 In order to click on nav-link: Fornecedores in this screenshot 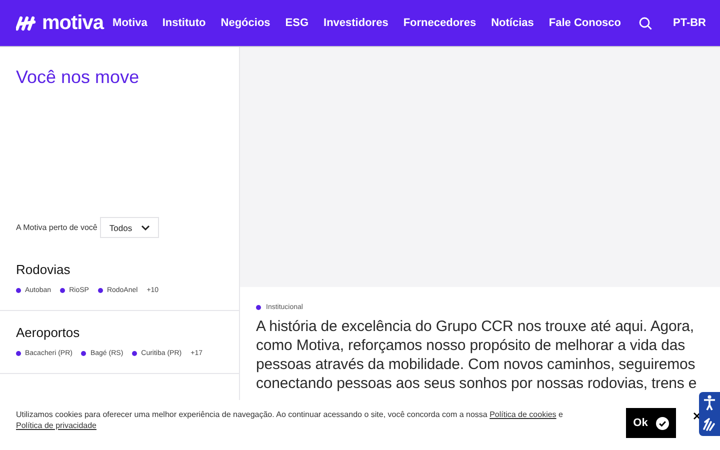, I will do `click(439, 23)`.